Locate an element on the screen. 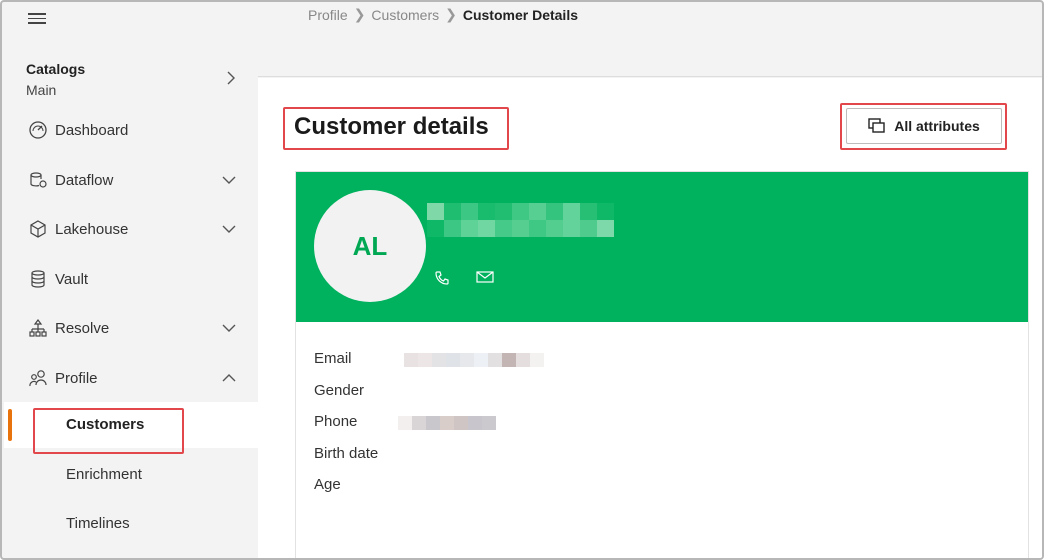 The height and width of the screenshot is (560, 1044). sidebar-item-resolve: Resolve is located at coordinates (131, 328).